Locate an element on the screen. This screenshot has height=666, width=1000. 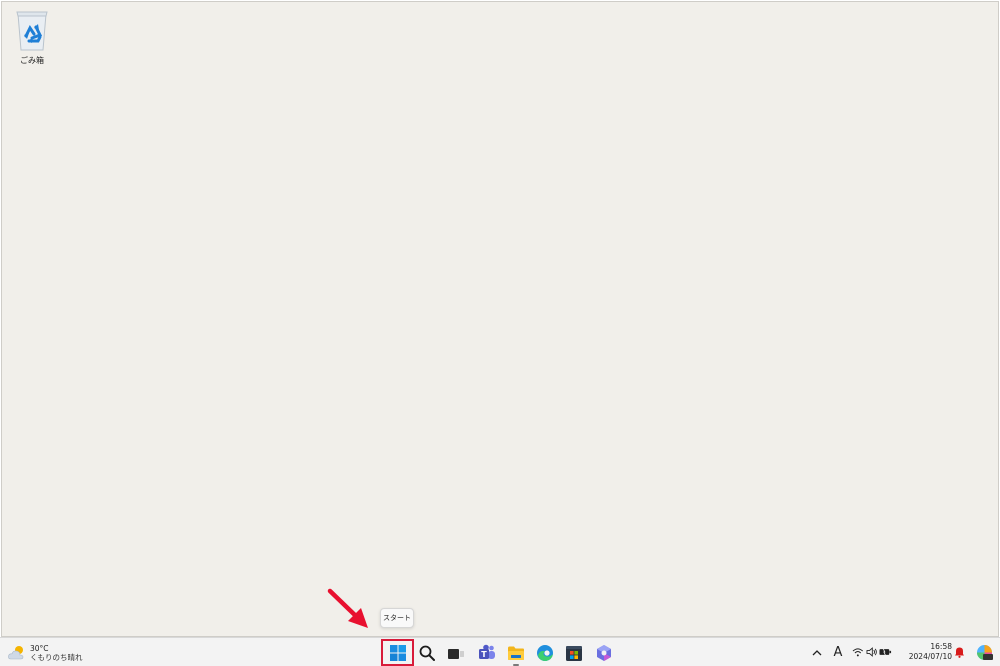
edge-button is located at coordinates (545, 652).